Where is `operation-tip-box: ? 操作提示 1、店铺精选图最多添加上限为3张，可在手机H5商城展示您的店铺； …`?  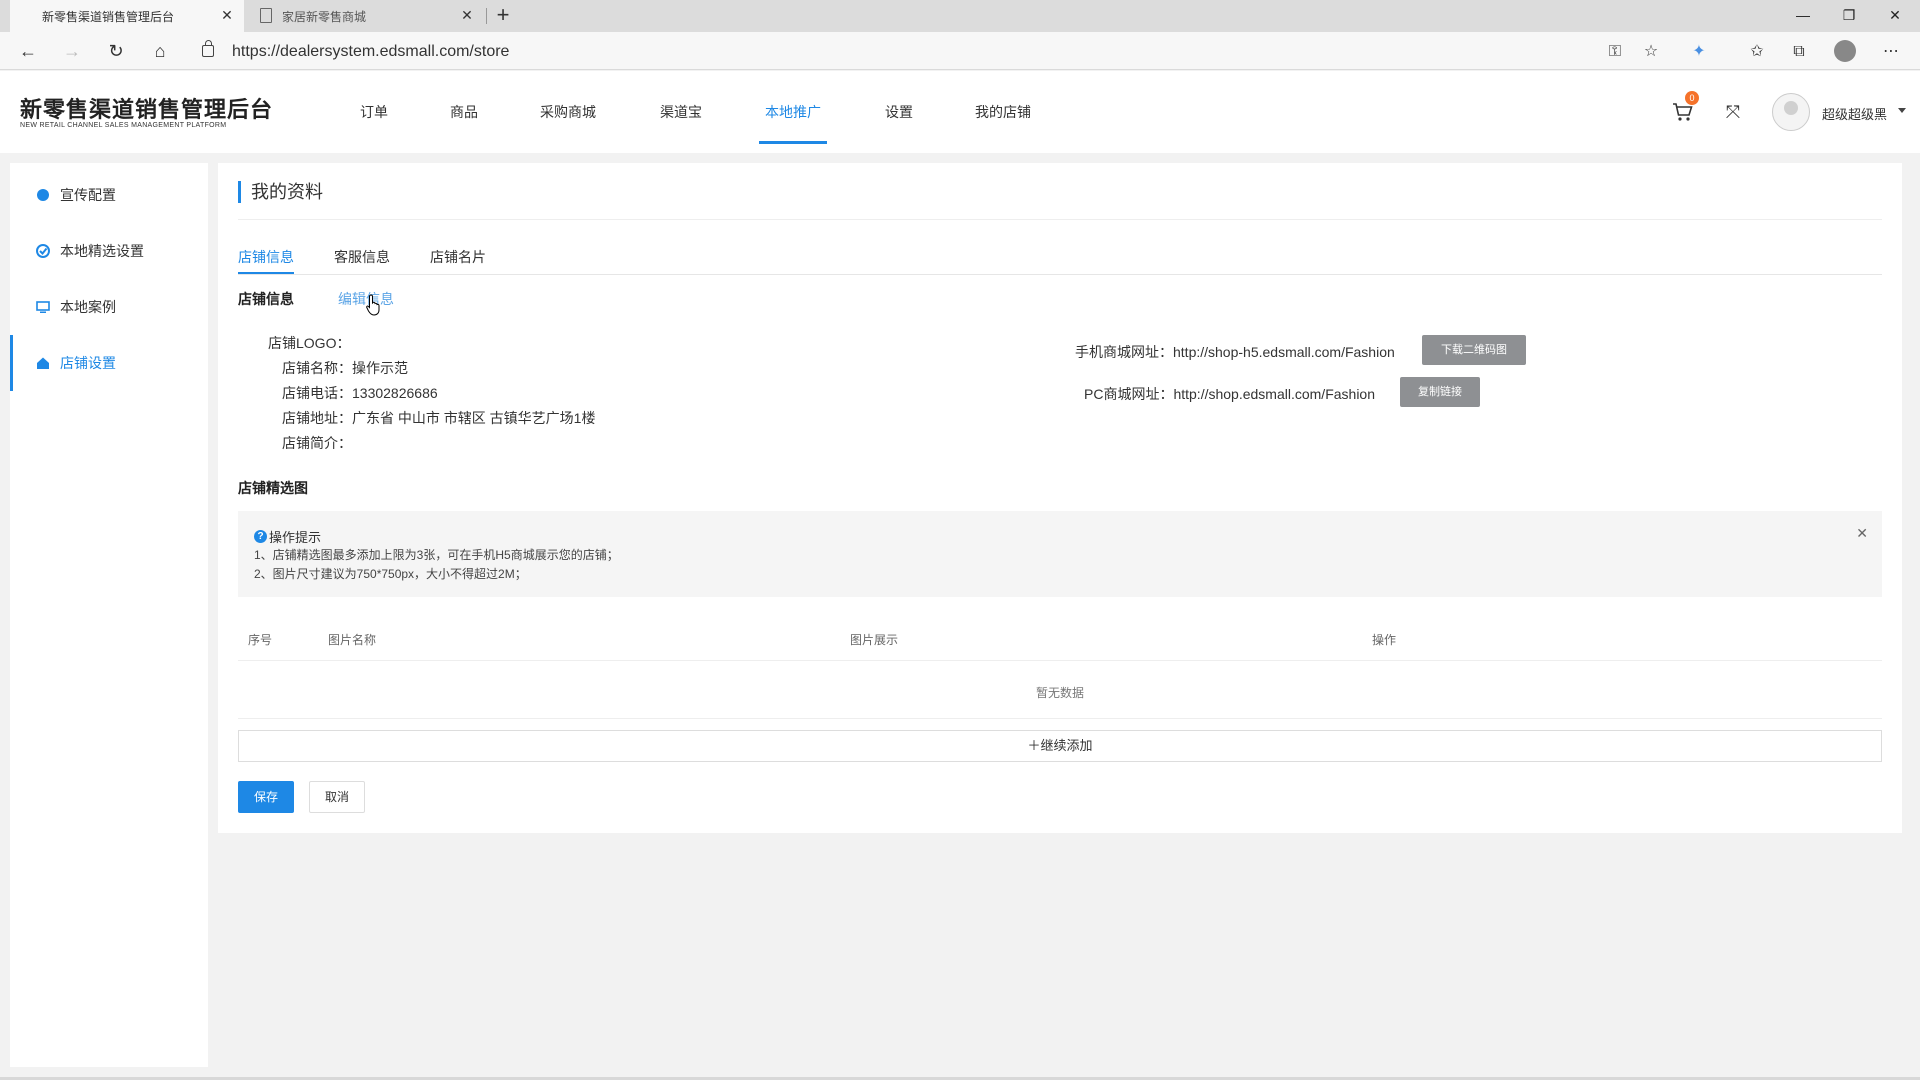 operation-tip-box: ? 操作提示 1、店铺精选图最多添加上限为3张，可在手机H5商城展示您的店铺； … is located at coordinates (1060, 554).